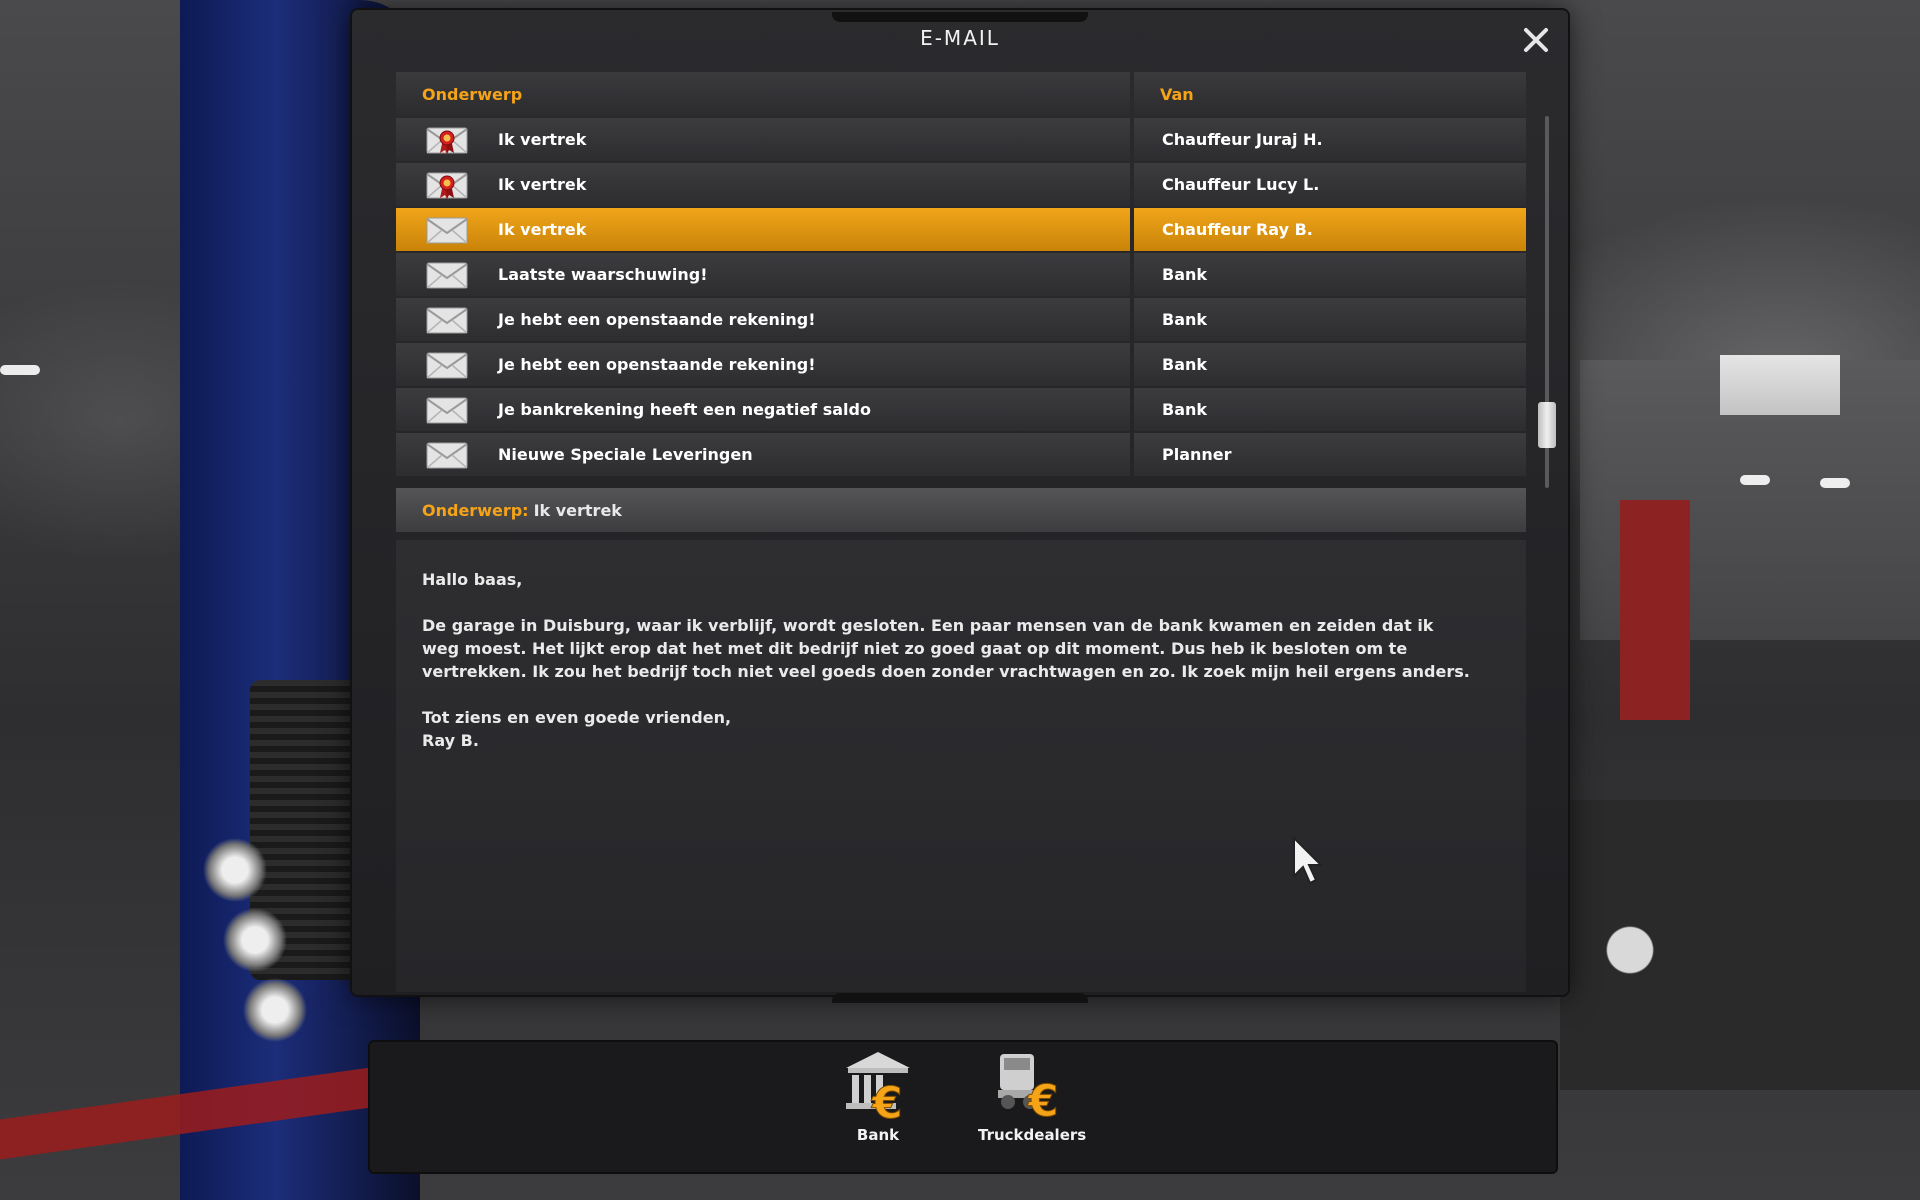  I want to click on close-icon, so click(1536, 40).